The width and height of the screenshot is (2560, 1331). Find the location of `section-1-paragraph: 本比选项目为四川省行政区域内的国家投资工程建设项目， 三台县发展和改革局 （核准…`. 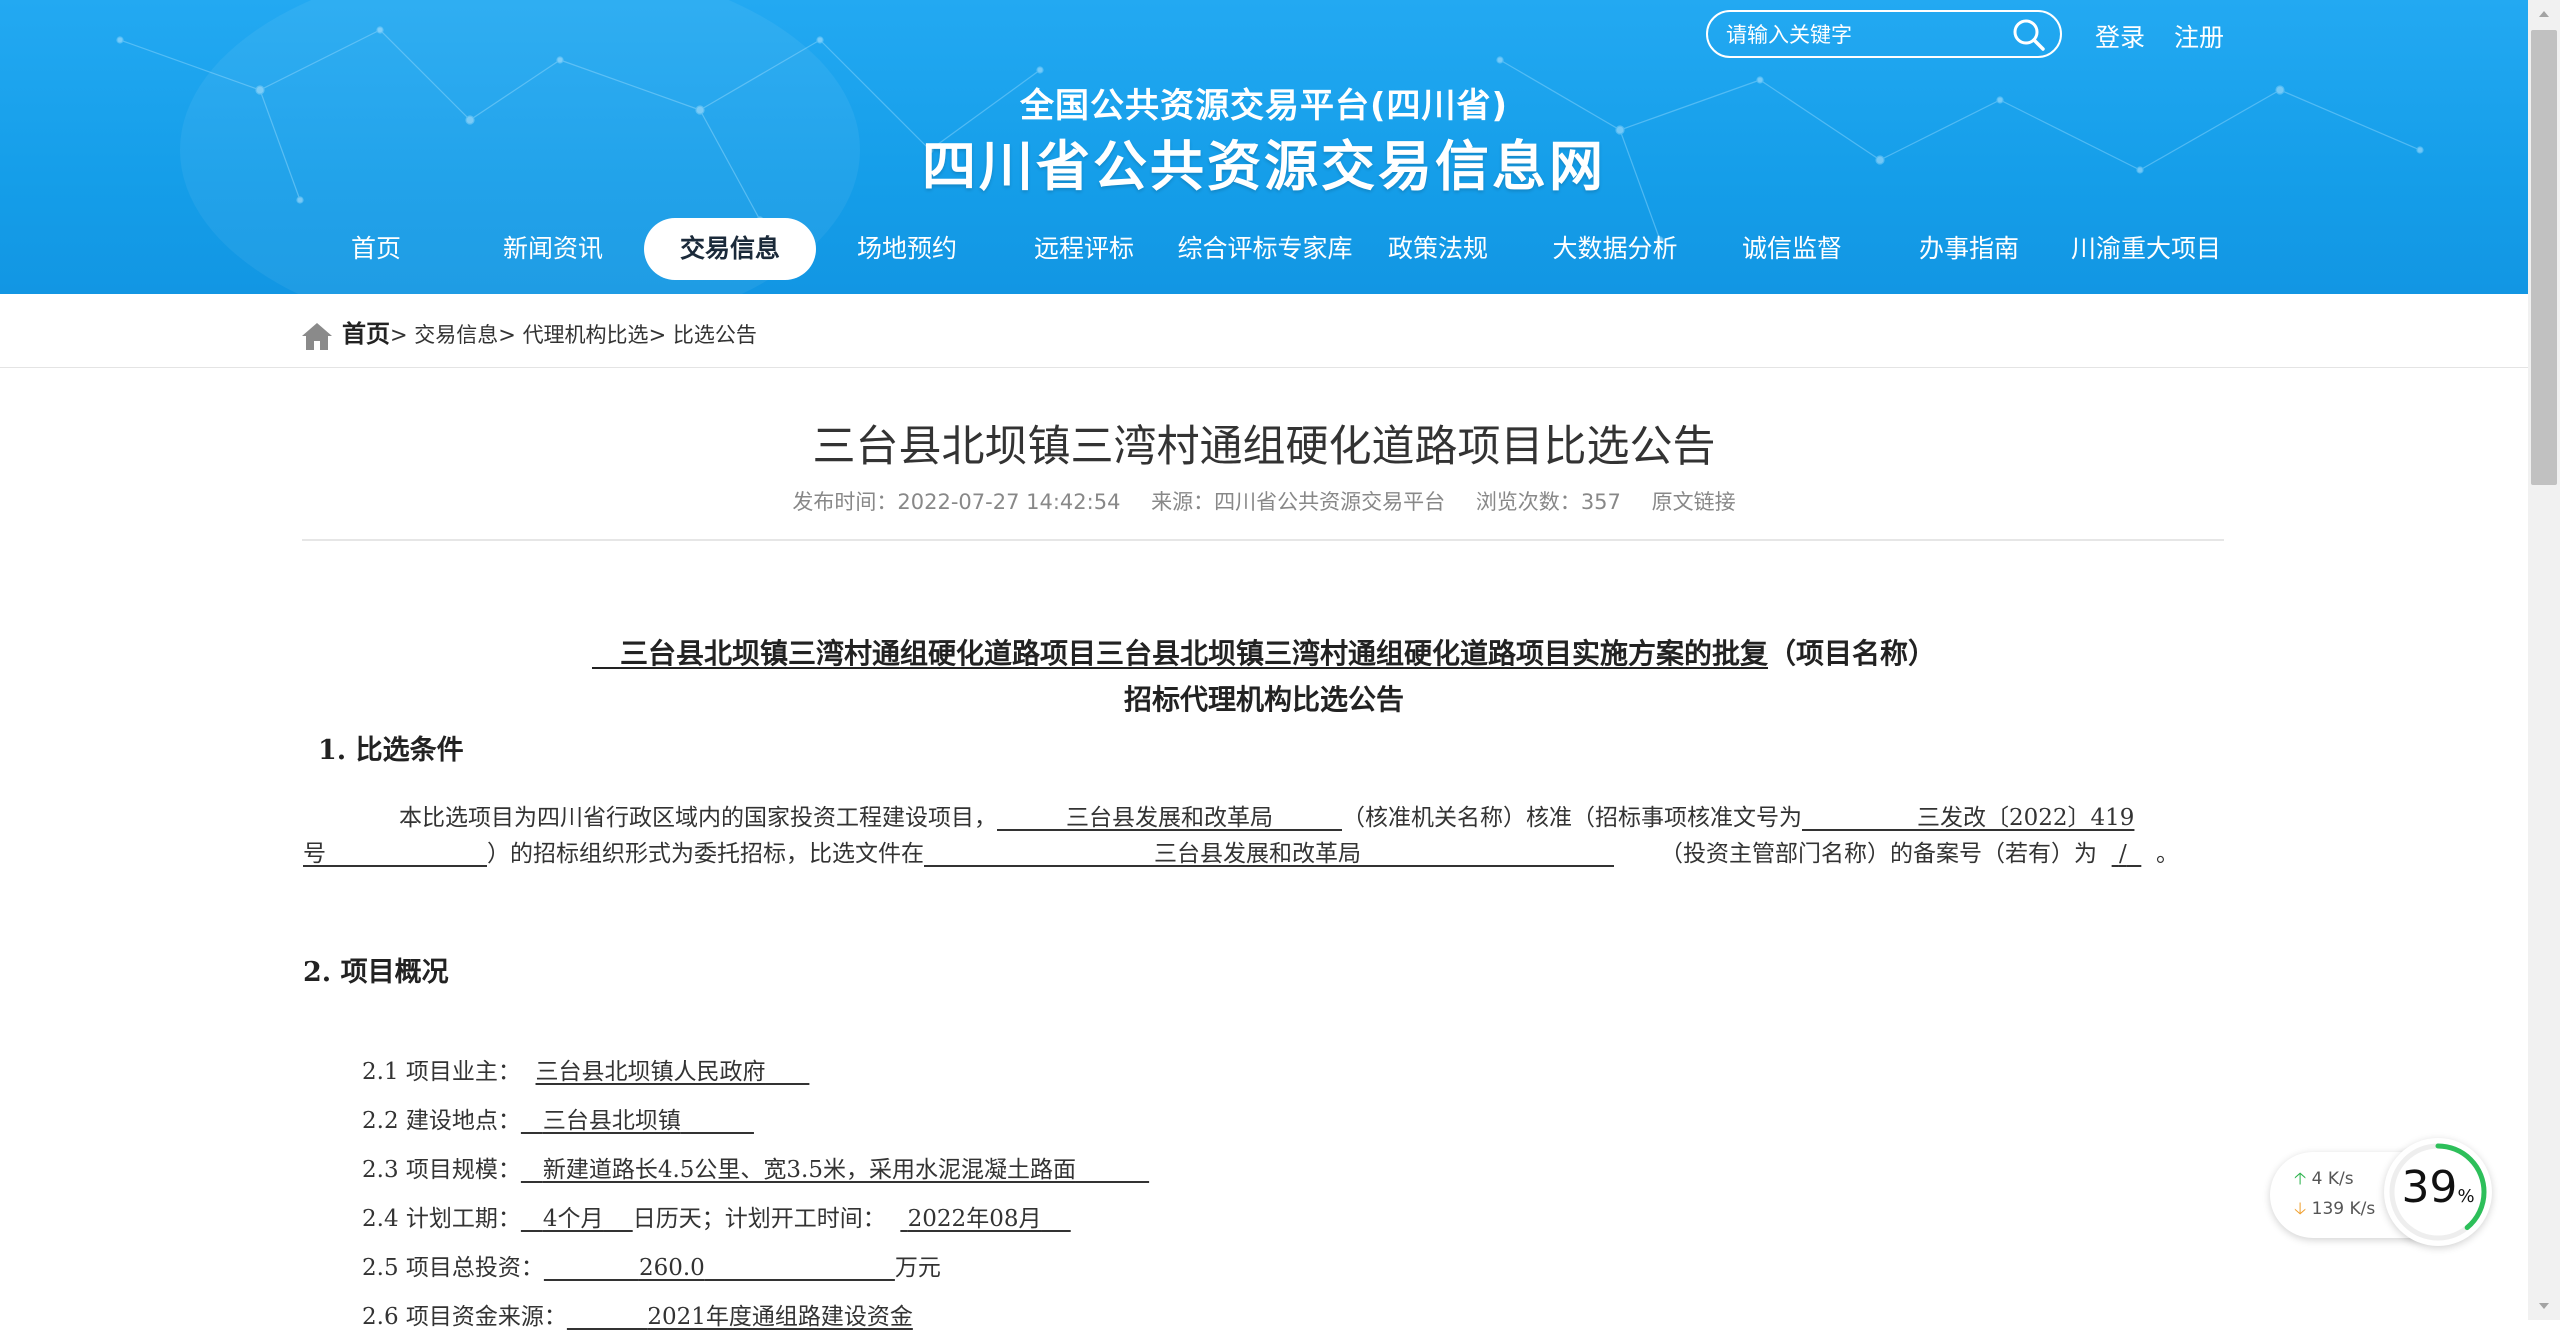

section-1-paragraph: 本比选项目为四川省行政区域内的国家投资工程建设项目， 三台县发展和改革局 （核准… is located at coordinates (1253, 836).